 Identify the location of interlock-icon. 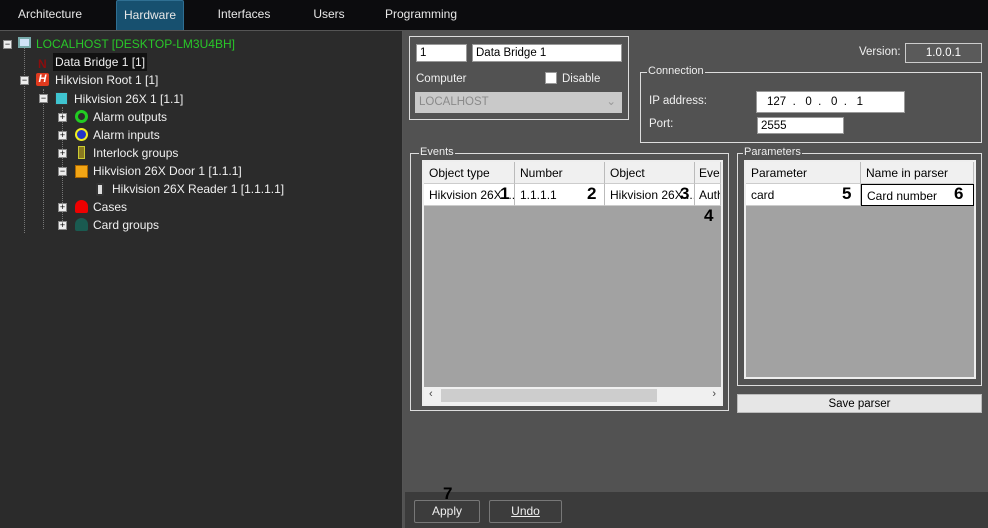
(81, 152).